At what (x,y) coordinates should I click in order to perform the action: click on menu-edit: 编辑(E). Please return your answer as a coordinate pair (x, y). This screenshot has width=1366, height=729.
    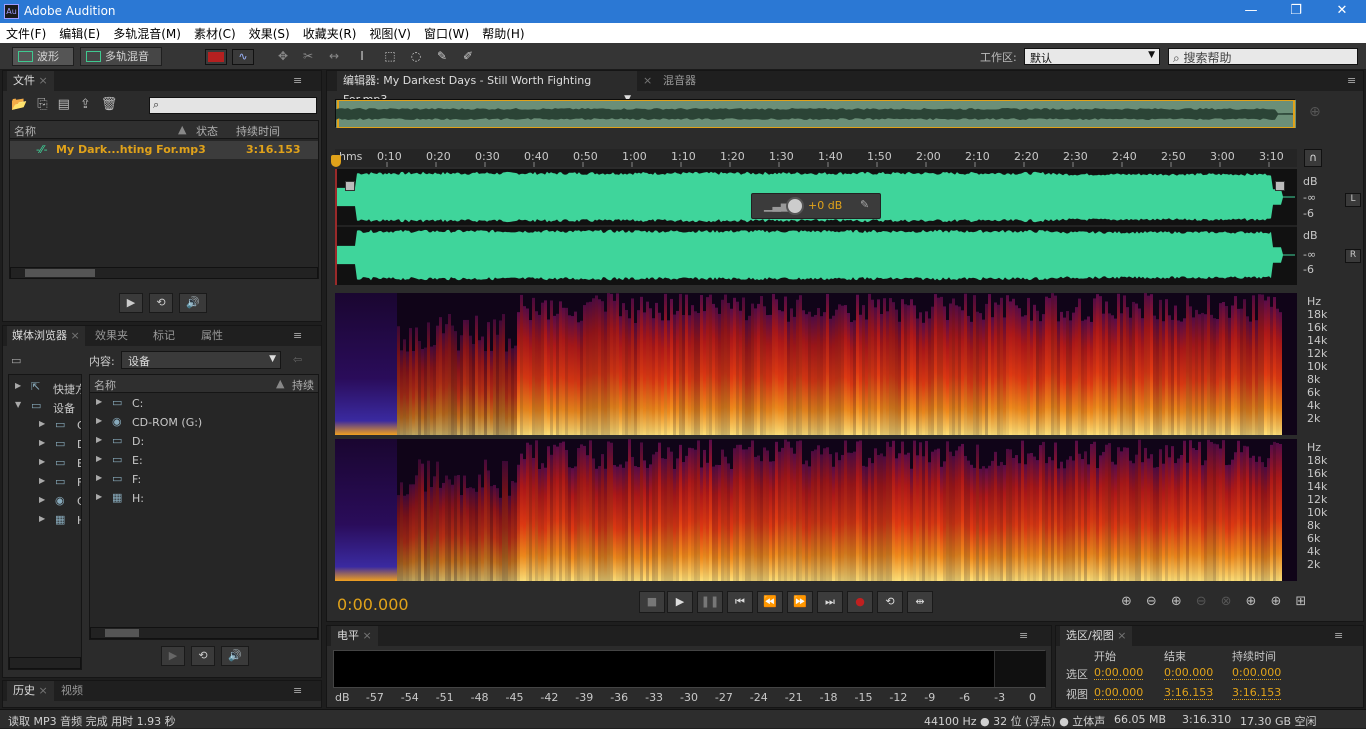
    Looking at the image, I should click on (80, 32).